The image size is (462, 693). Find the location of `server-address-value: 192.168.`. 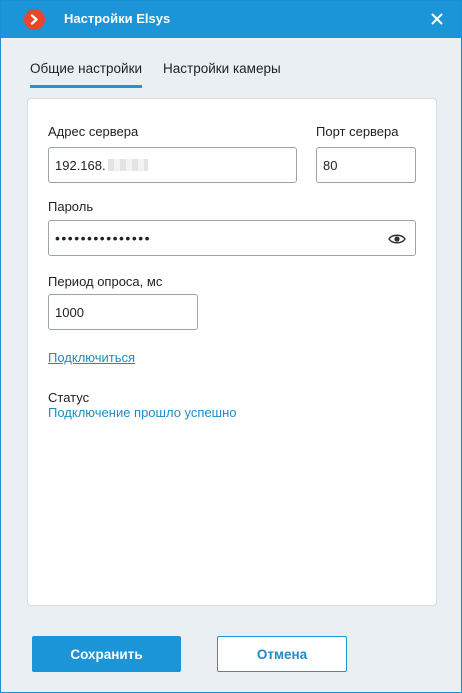

server-address-value: 192.168. is located at coordinates (80, 165).